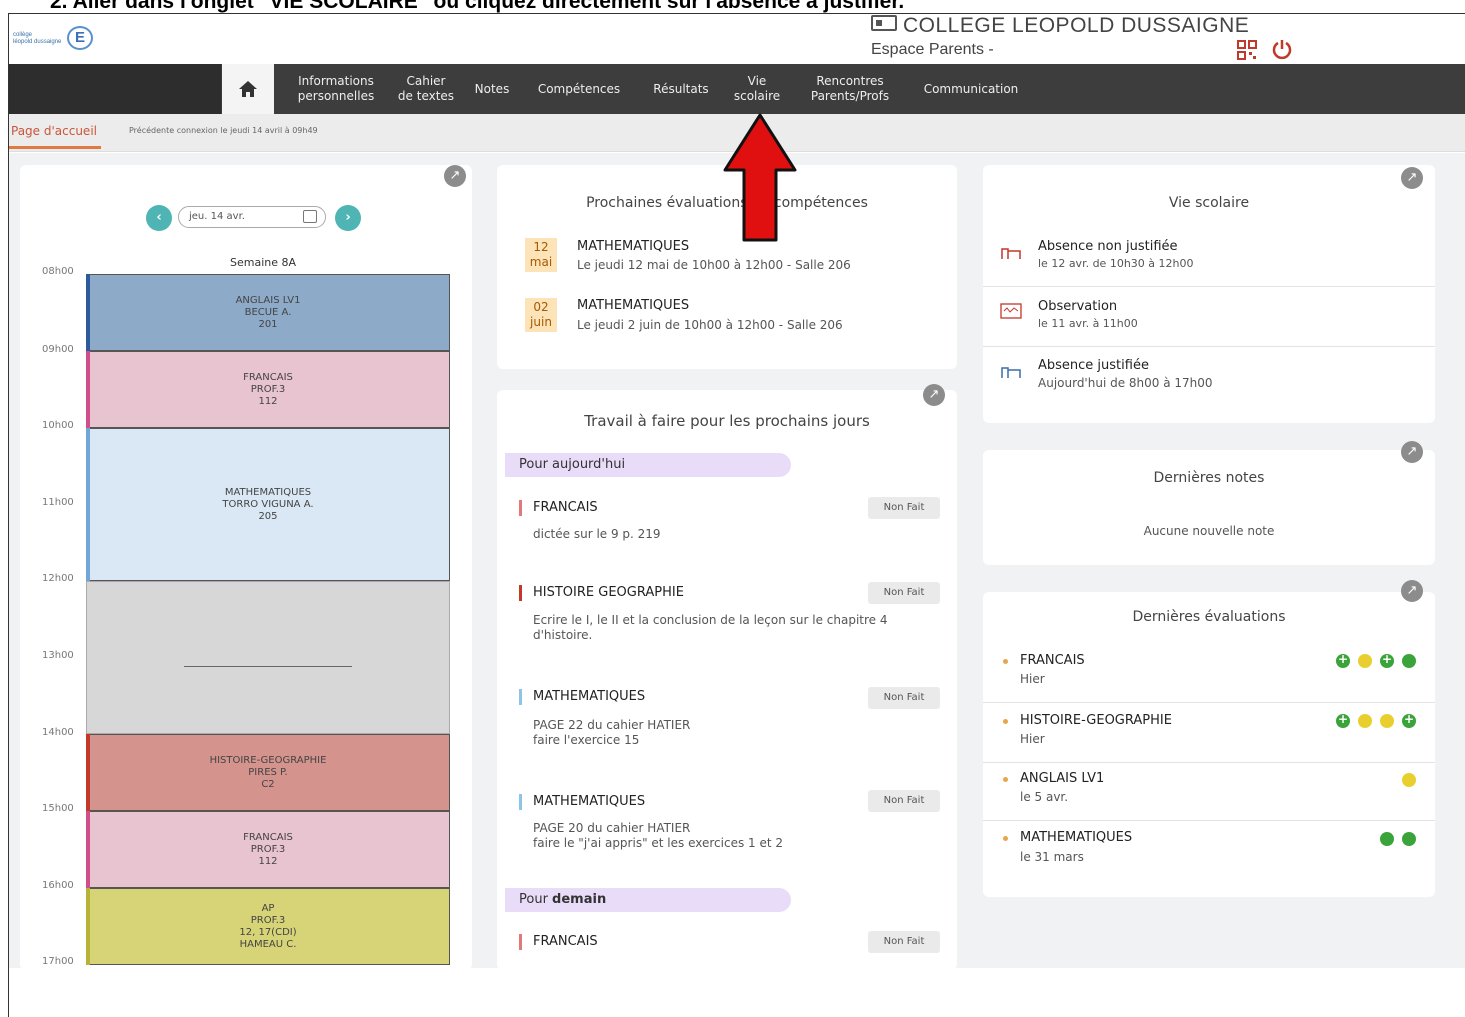  Describe the element at coordinates (1108, 246) in the screenshot. I see `vie-item-title: Absence non justifiée` at that location.